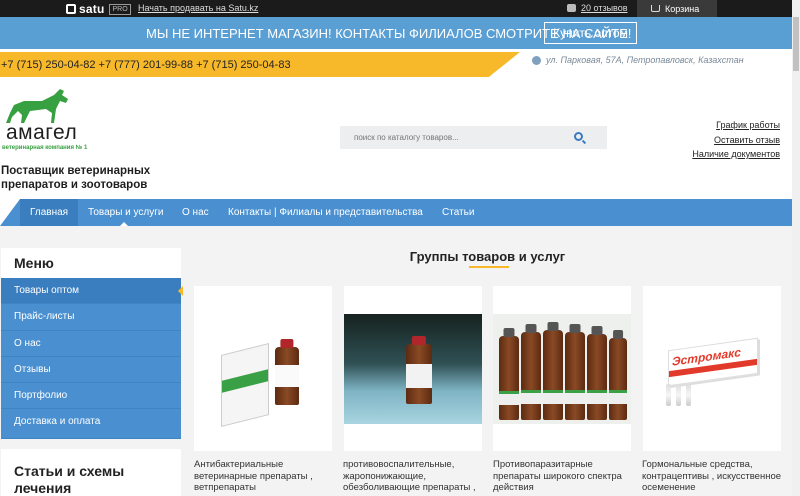 The width and height of the screenshot is (800, 496). What do you see at coordinates (578, 136) in the screenshot?
I see `search-icon` at bounding box center [578, 136].